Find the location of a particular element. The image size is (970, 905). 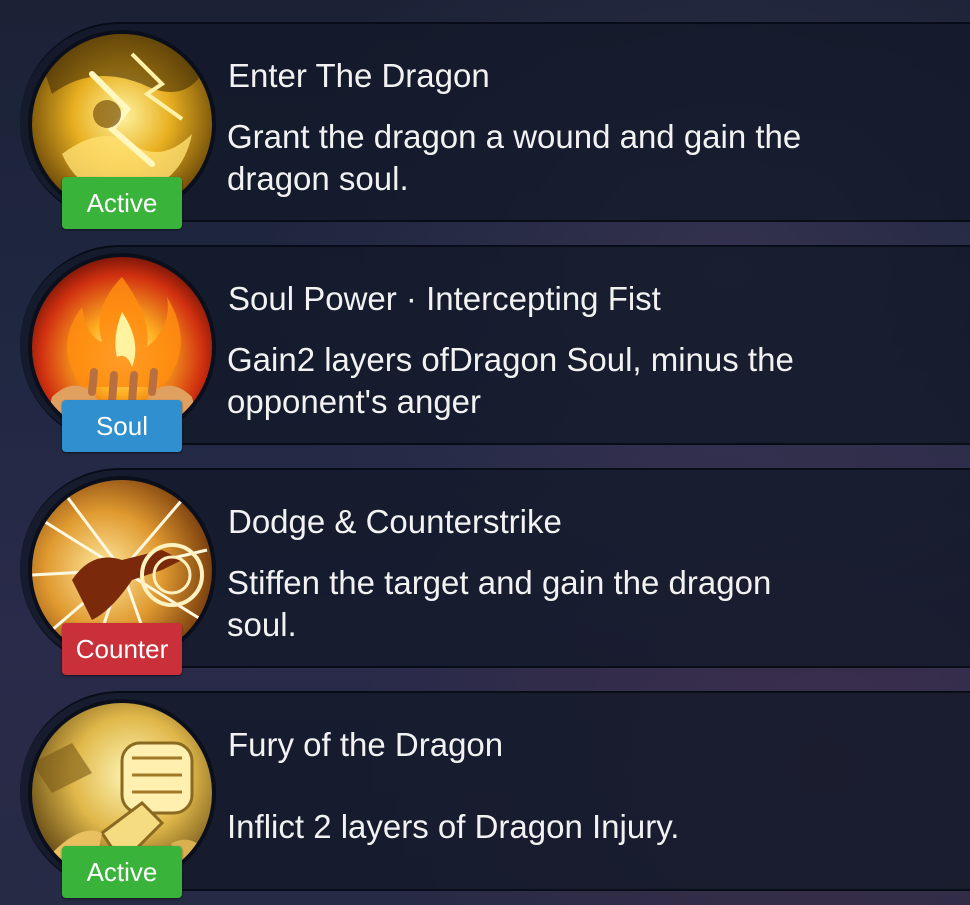

skill-description: Inflict 2 layers of Dragon Injury. is located at coordinates (453, 826).